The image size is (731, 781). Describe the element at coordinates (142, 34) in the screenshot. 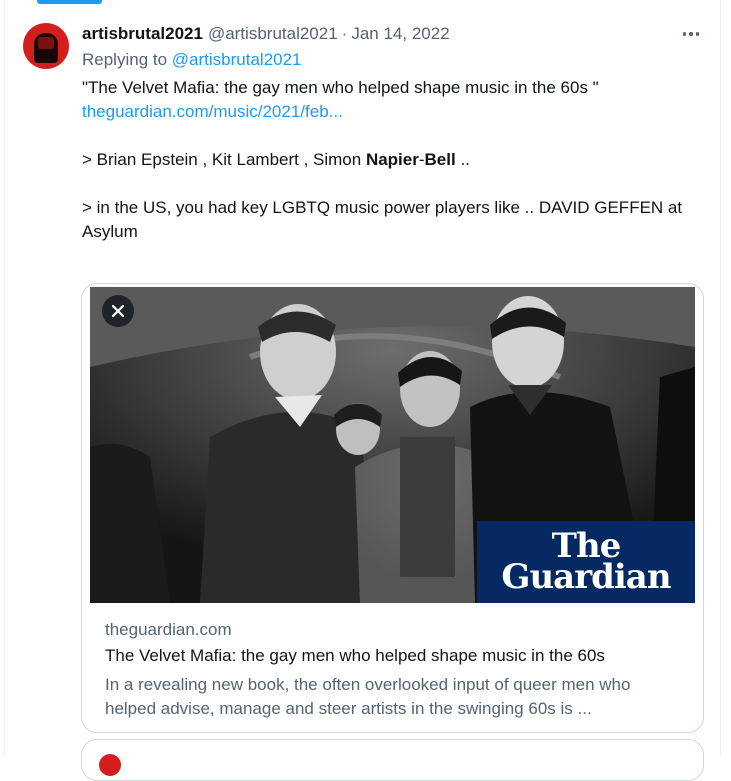

I see `author-name: artisbrutal2021` at that location.